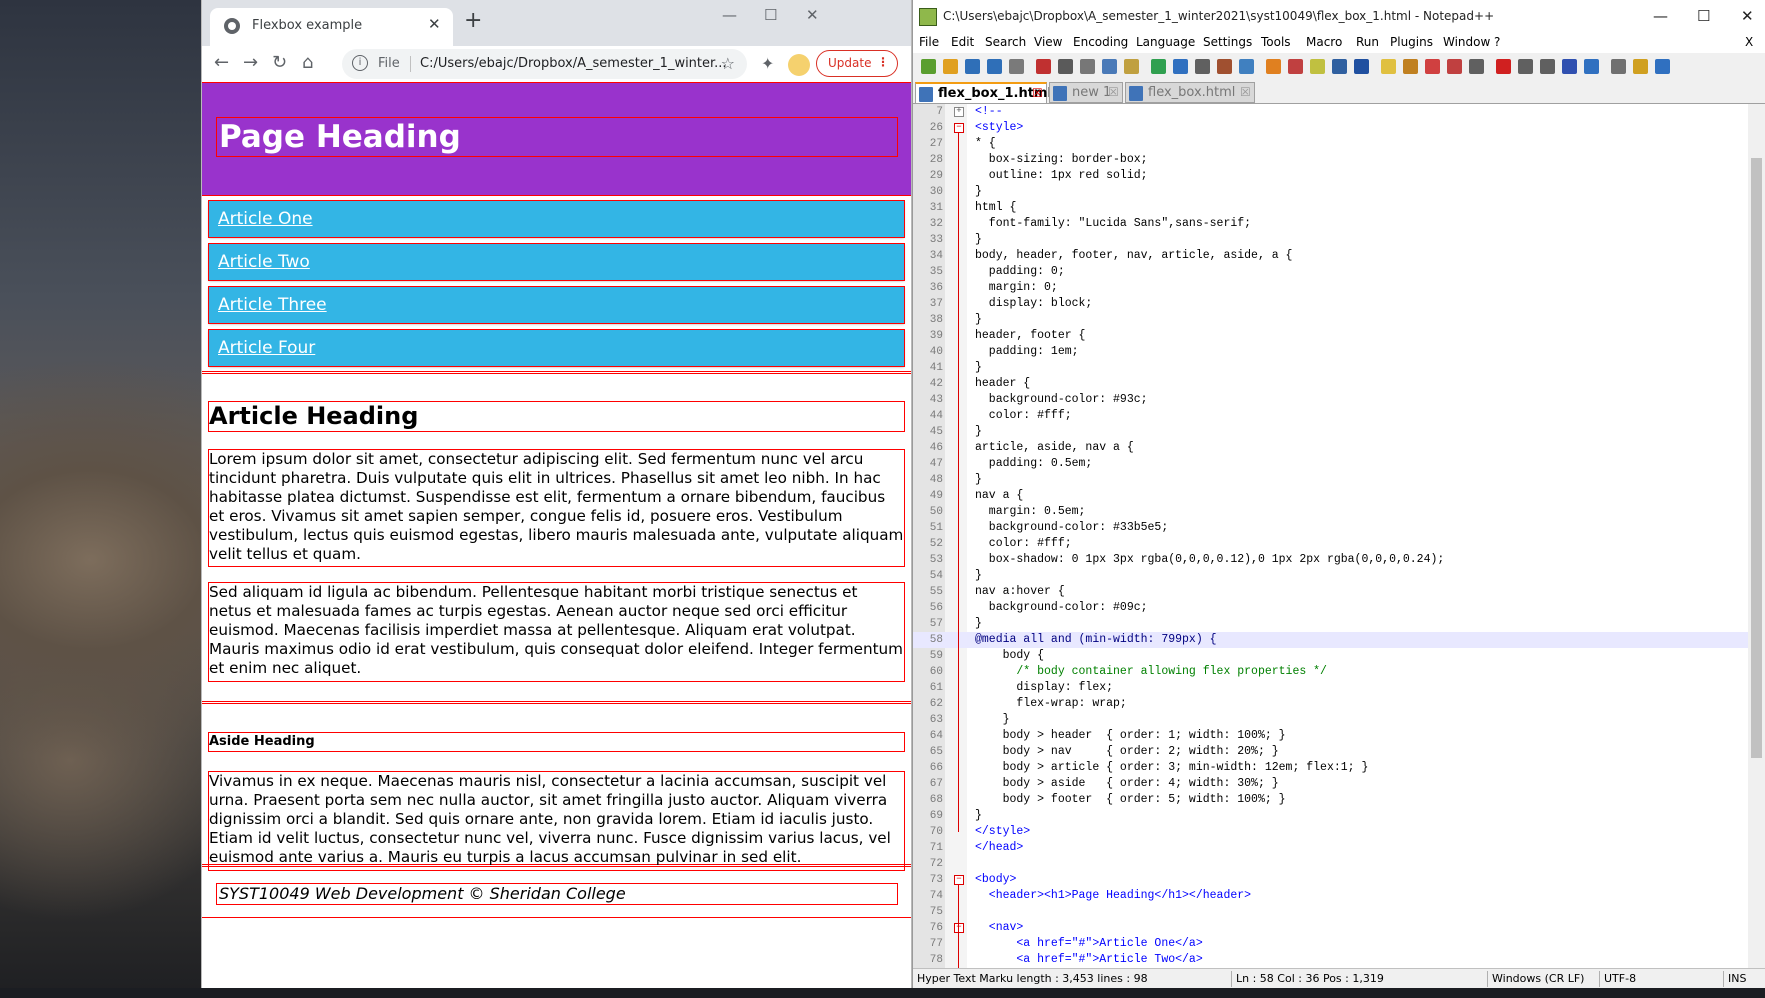 The width and height of the screenshot is (1765, 998). Describe the element at coordinates (1339, 240) in the screenshot. I see `code-line: 33}` at that location.